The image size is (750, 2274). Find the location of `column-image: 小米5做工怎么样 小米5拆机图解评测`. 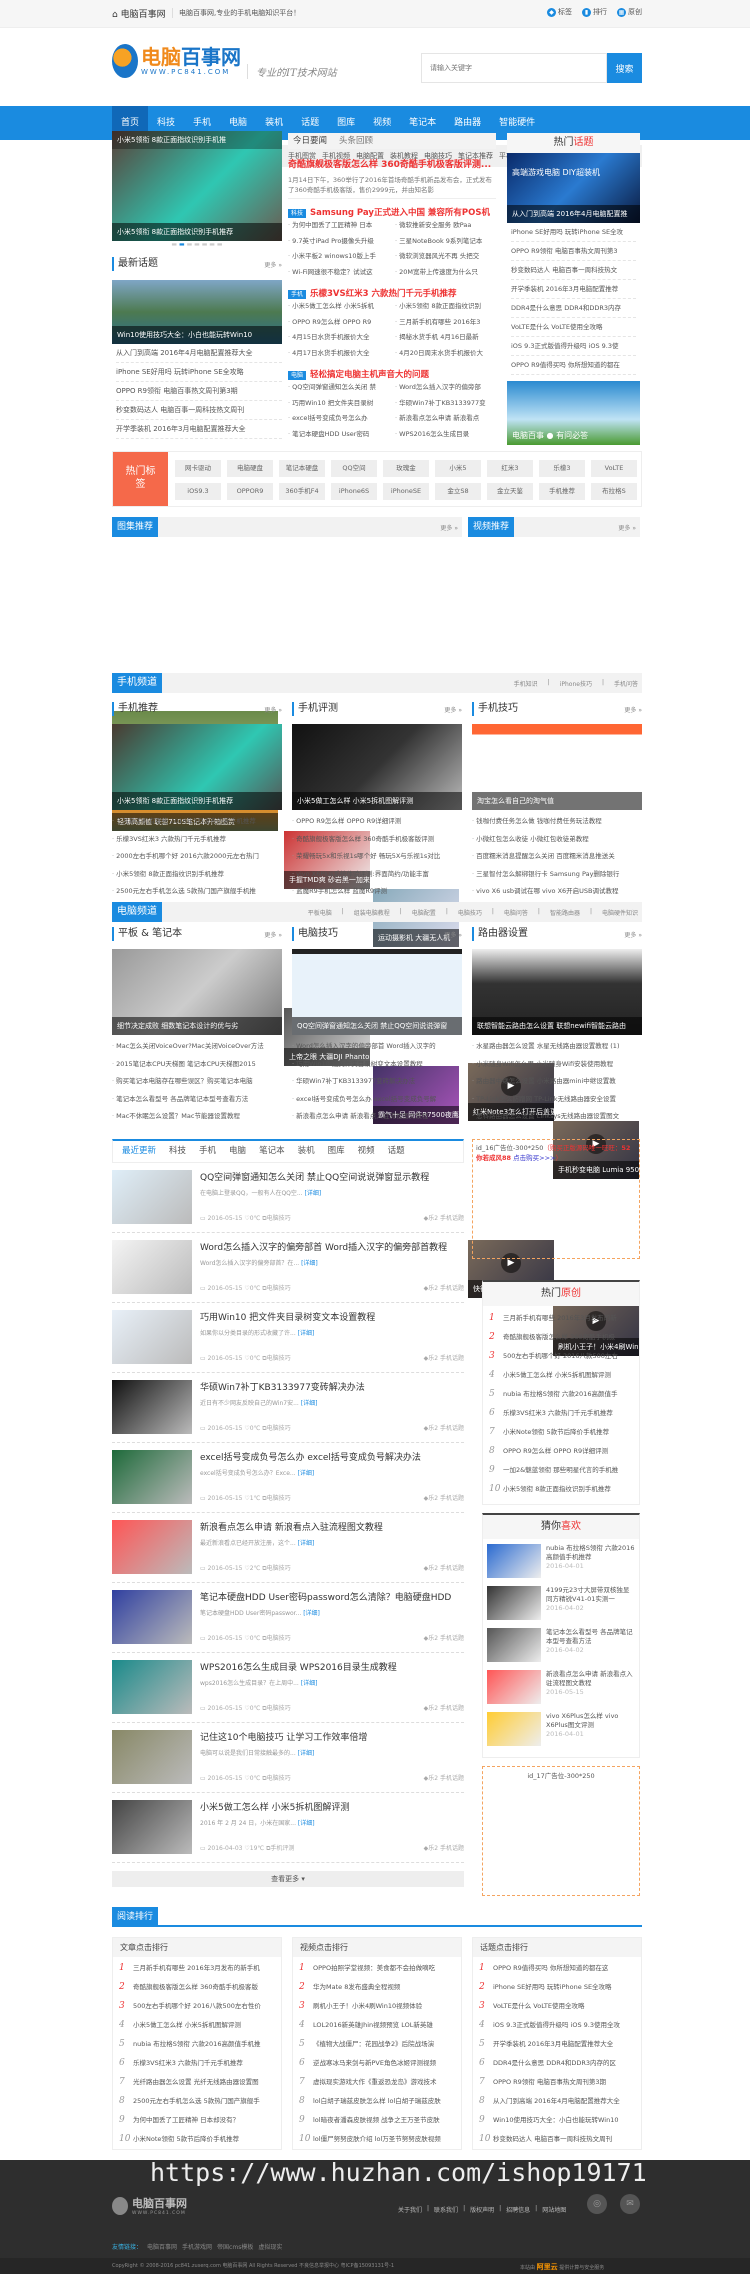

column-image: 小米5做工怎么样 小米5拆机图解评测 is located at coordinates (377, 767).